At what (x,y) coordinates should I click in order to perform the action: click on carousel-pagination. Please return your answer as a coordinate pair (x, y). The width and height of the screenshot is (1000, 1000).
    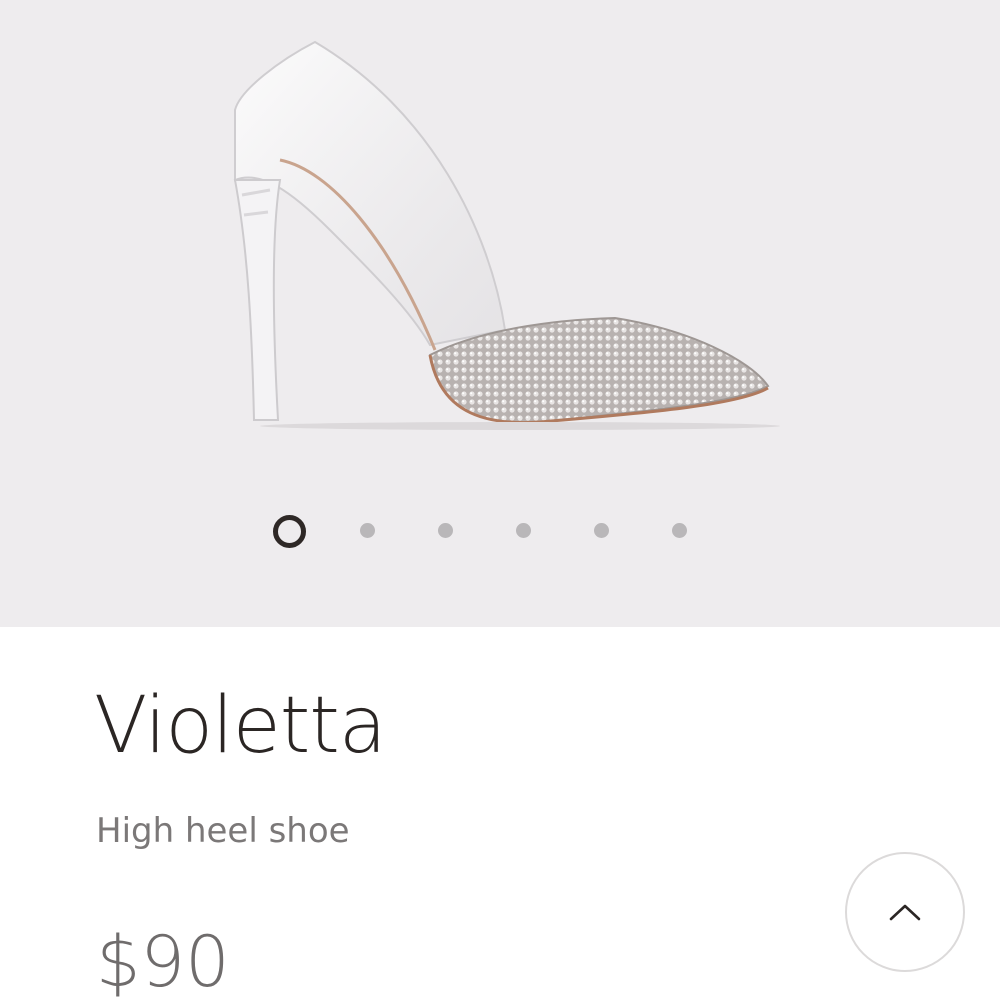
    Looking at the image, I should click on (500, 530).